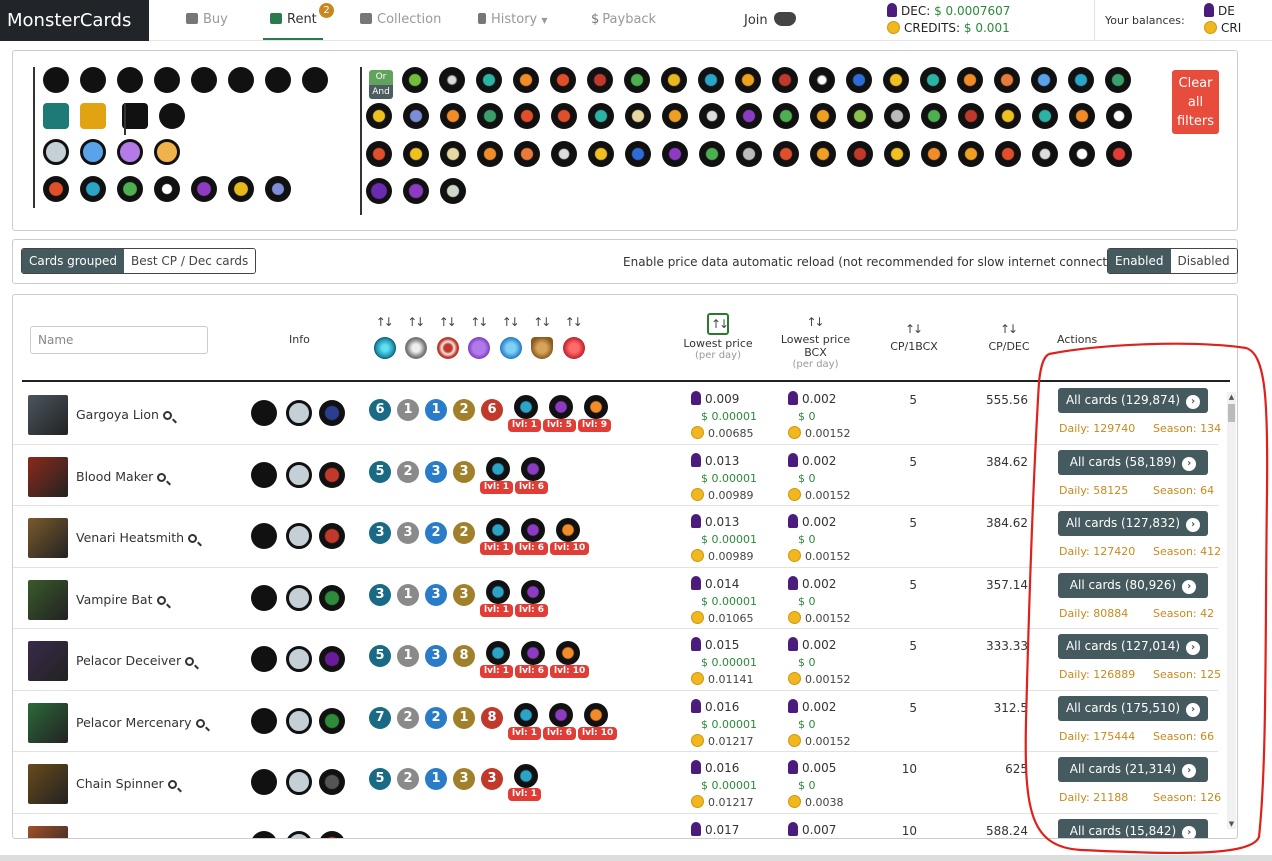  I want to click on all-cards-button: All cards (175,510) ›, so click(1133, 708).